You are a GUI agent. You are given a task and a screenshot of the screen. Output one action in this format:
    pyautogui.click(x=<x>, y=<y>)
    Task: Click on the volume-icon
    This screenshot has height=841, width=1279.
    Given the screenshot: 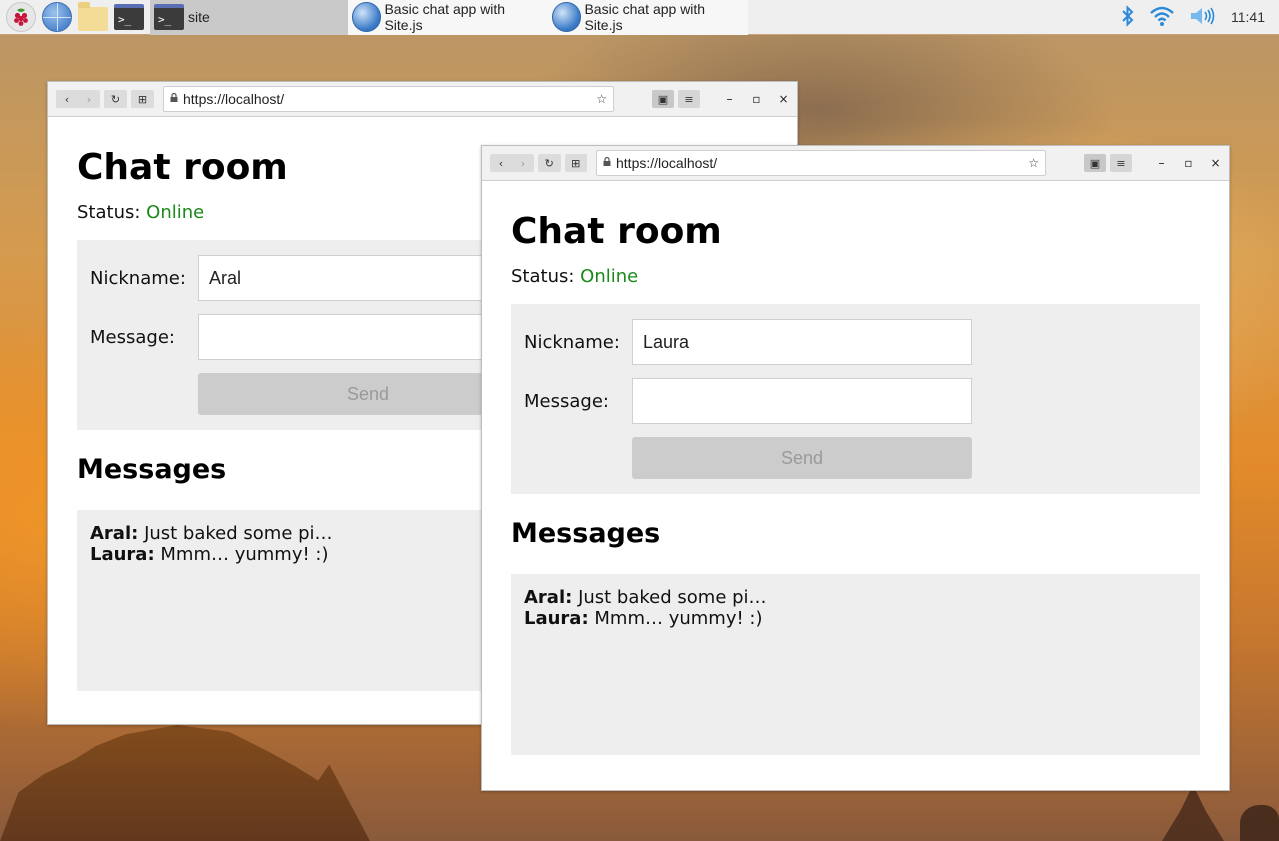 What is the action you would take?
    pyautogui.click(x=1203, y=17)
    